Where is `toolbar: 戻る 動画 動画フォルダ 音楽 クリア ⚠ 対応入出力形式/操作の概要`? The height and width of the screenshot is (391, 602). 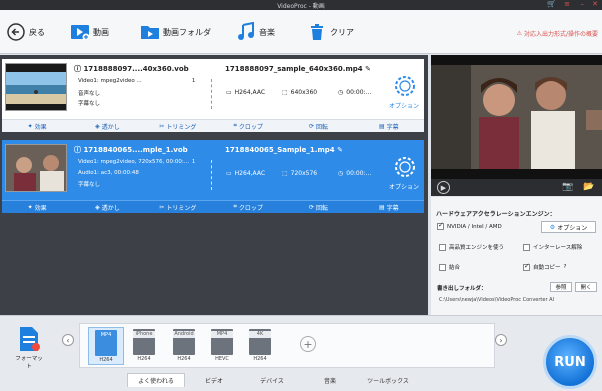
toolbar: 戻る 動画 動画フォルダ 音楽 クリア ⚠ 対応入出力形式/操作の概要 is located at coordinates (301, 32).